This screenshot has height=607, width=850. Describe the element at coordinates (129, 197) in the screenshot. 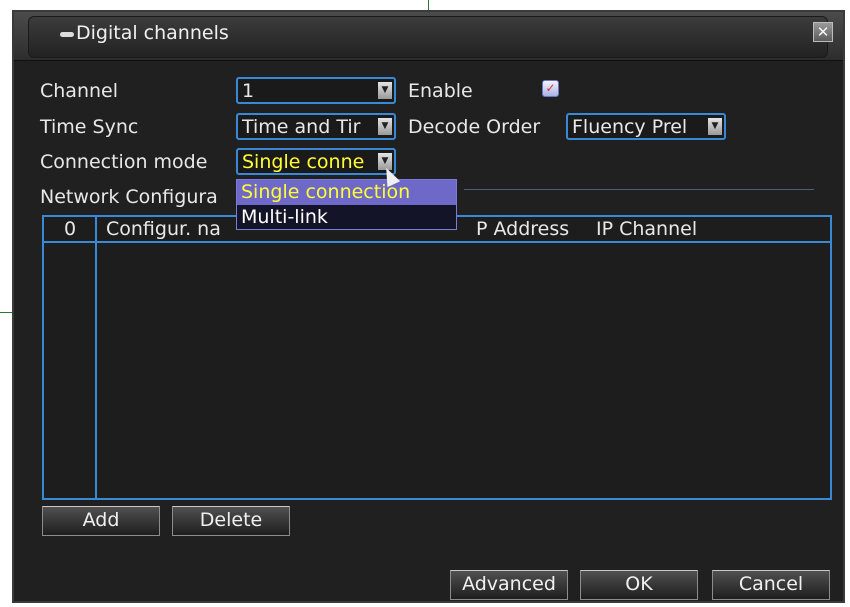

I see `network-config-label: Network Configura` at that location.